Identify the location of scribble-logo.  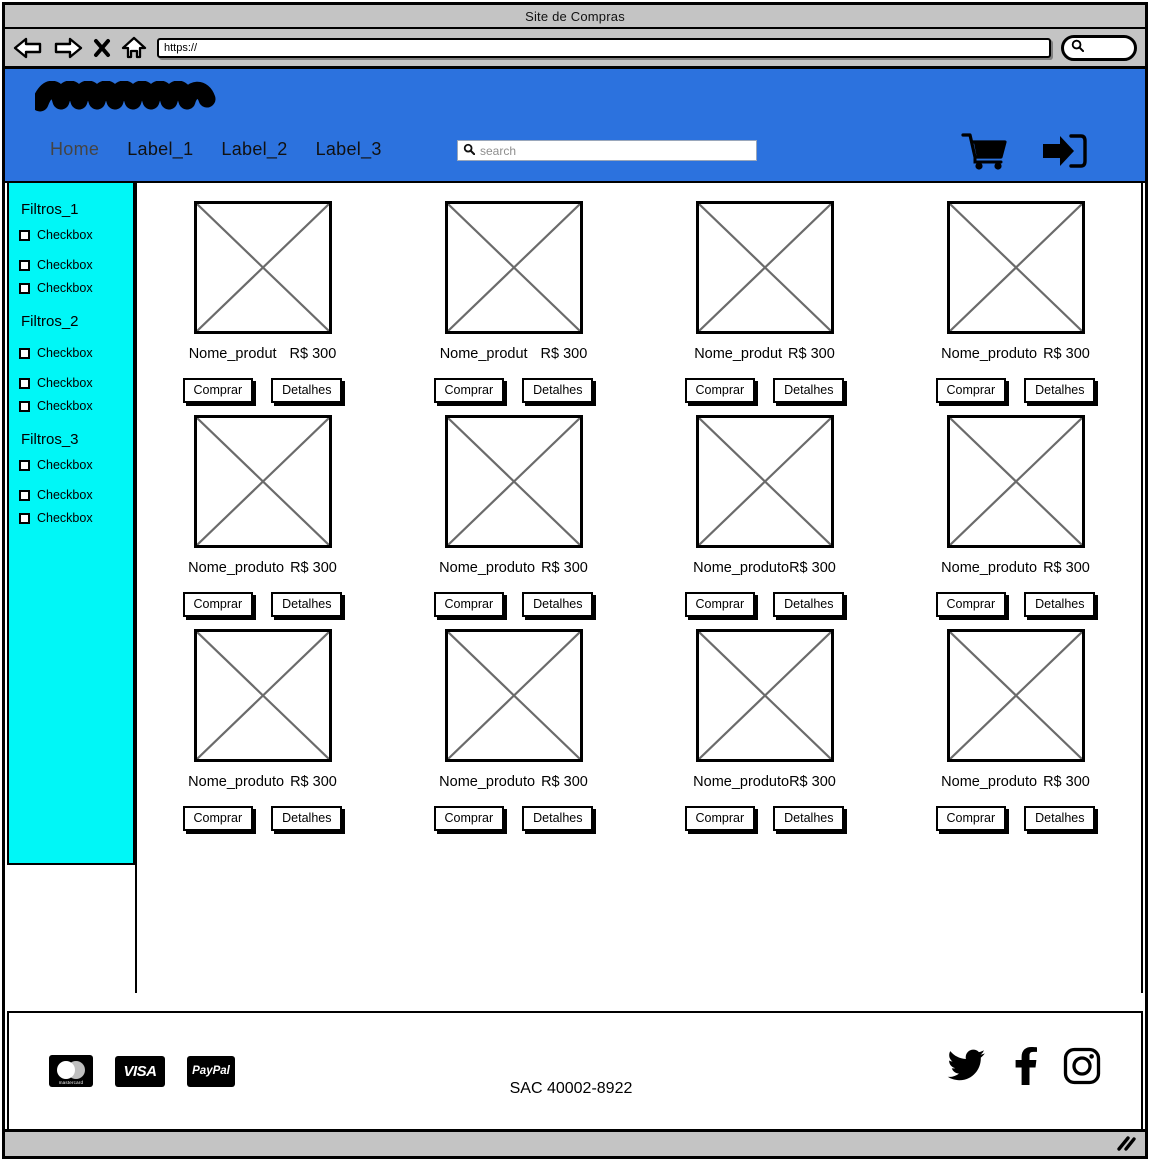
(128, 96).